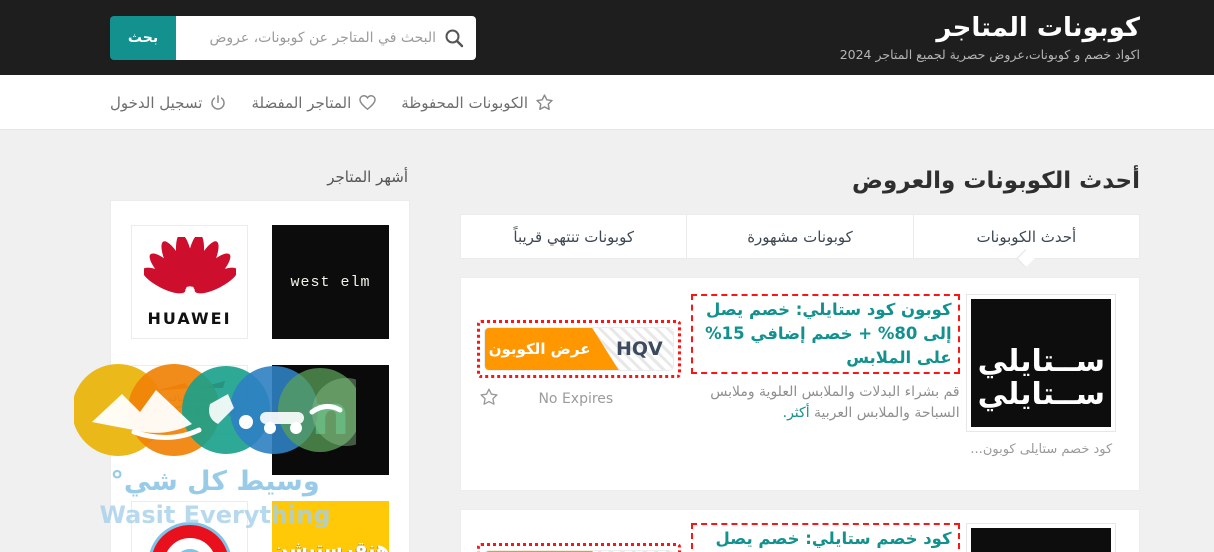 The image size is (1214, 552). I want to click on annotation-box-coupon-button: HQV عرض الكوبون, so click(579, 349).